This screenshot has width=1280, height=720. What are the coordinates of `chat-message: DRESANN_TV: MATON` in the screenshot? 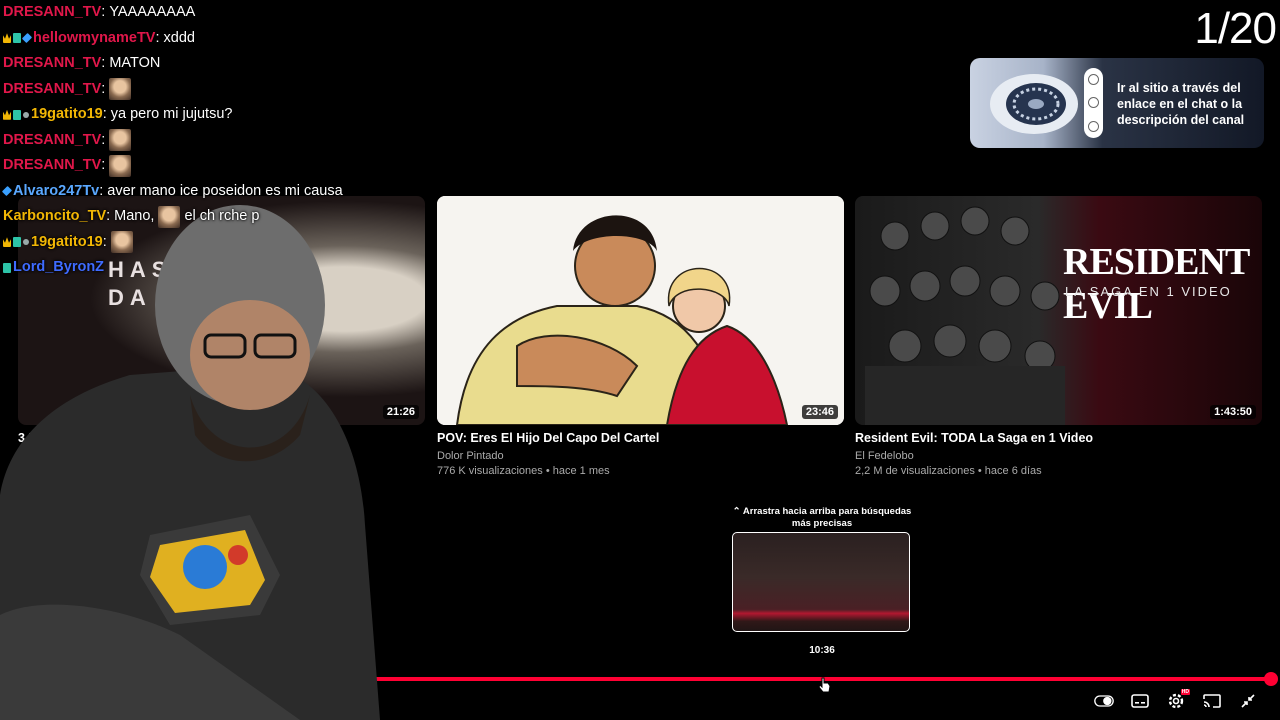 It's located at (213, 64).